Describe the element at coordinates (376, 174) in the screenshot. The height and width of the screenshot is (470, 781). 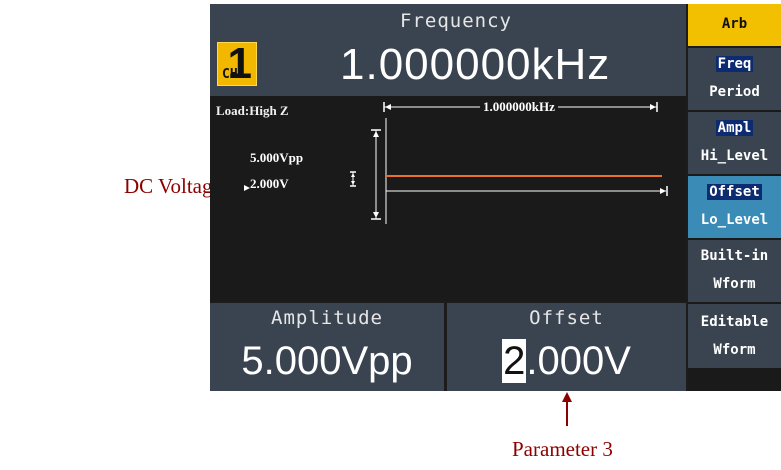
I see `amplitude-span-marker` at that location.